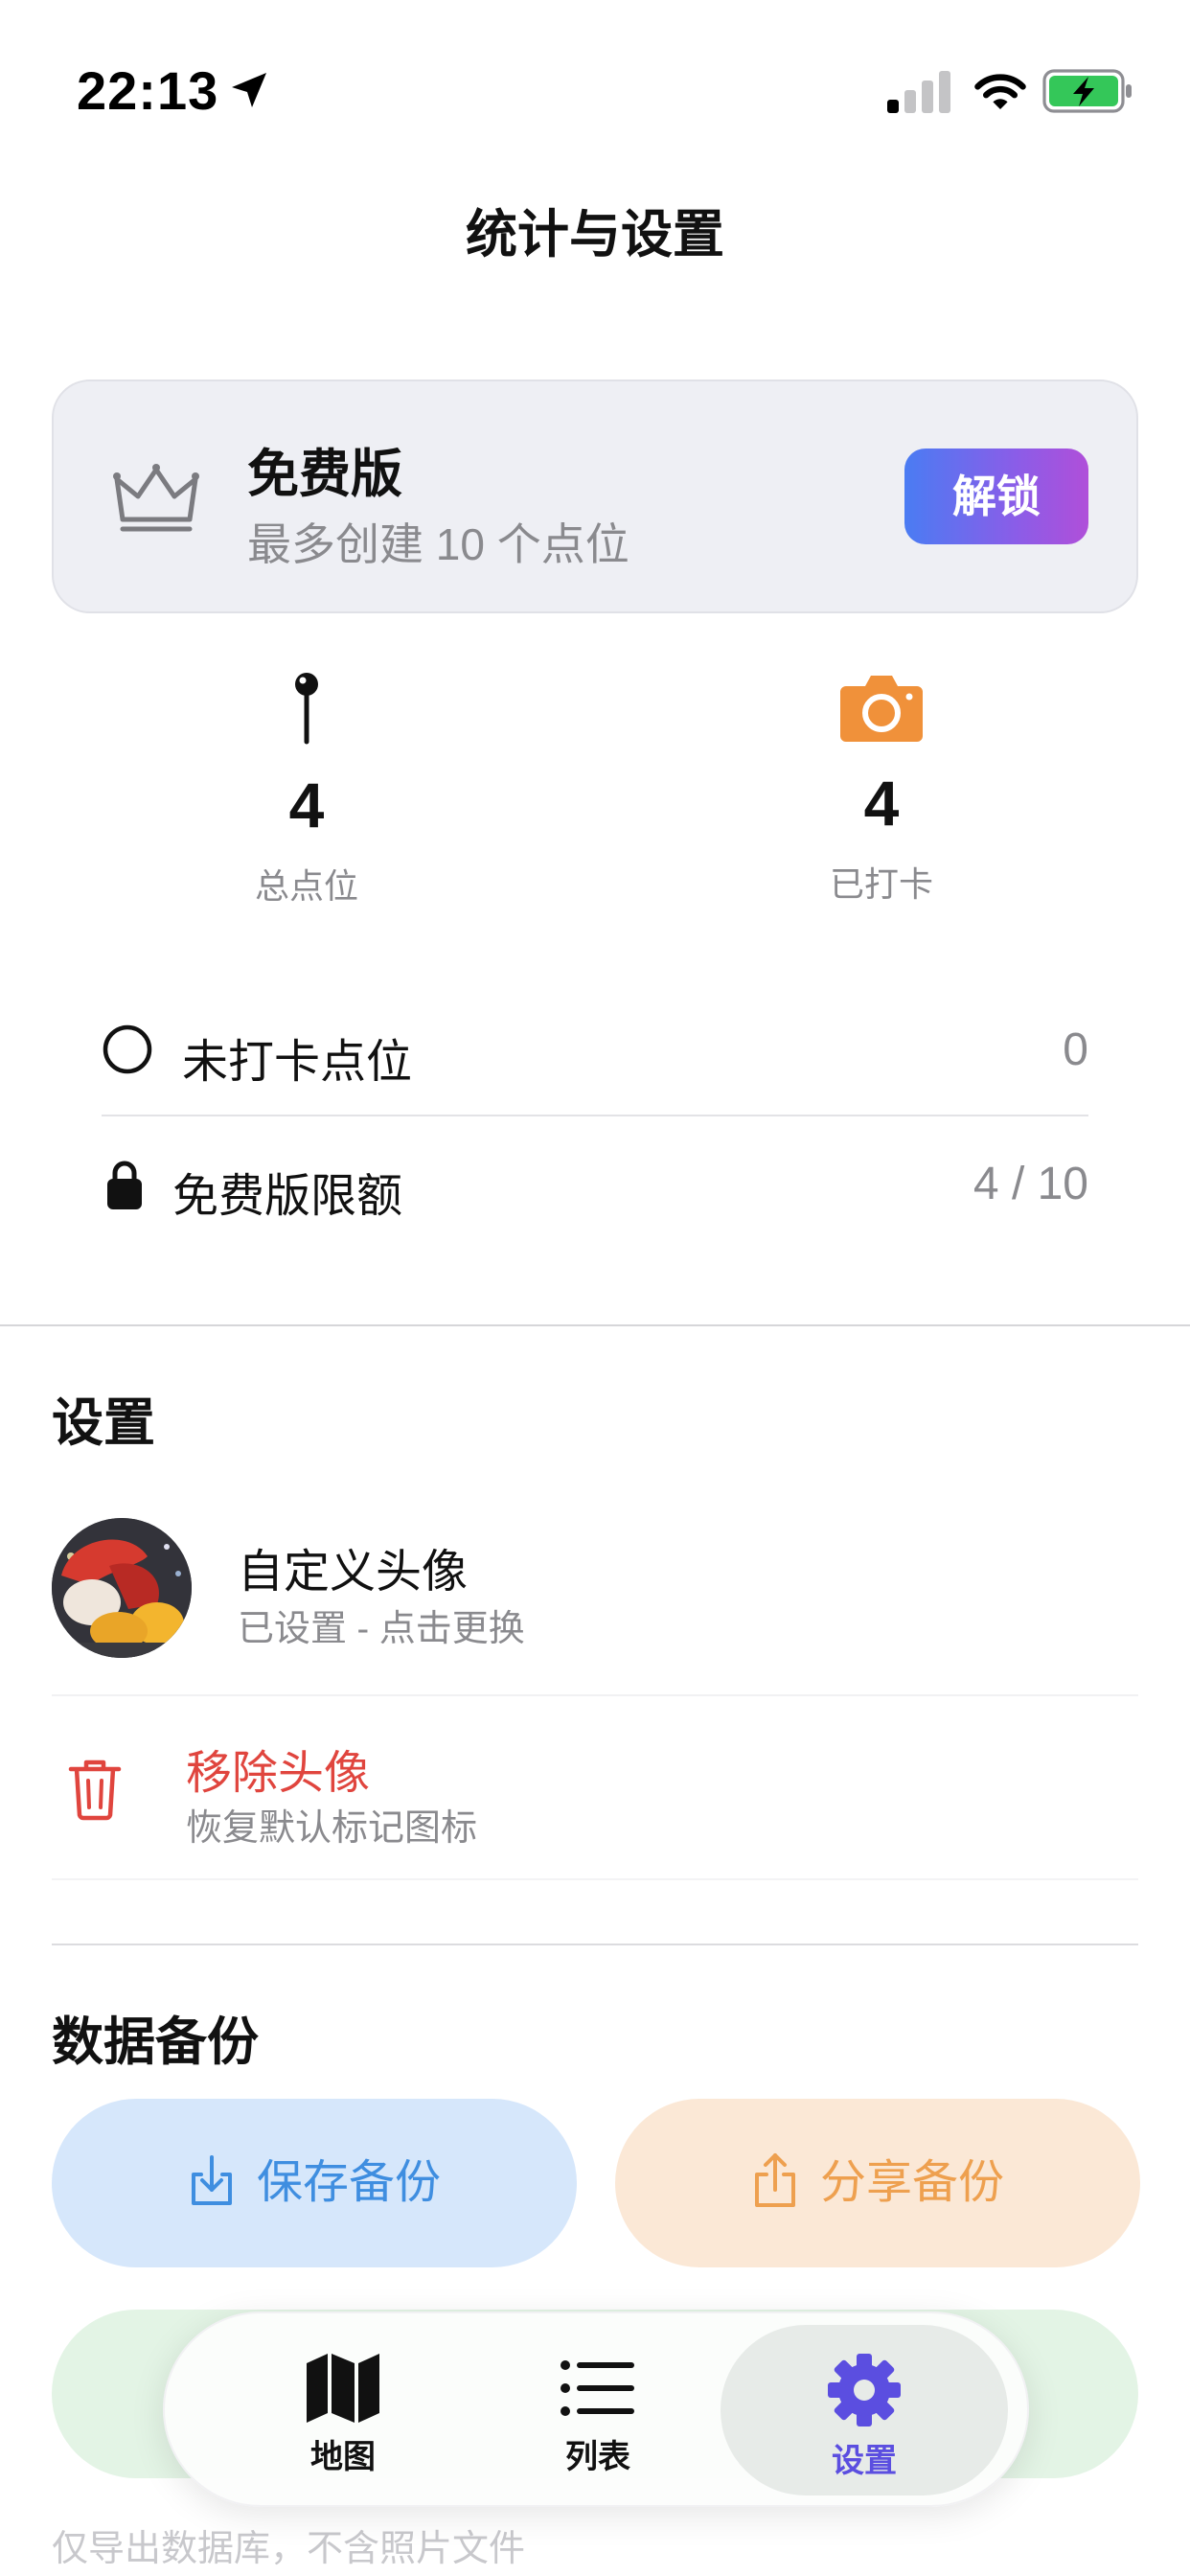 Image resolution: width=1190 pixels, height=2576 pixels. I want to click on remove-avatar-title: 移除头像, so click(279, 1773).